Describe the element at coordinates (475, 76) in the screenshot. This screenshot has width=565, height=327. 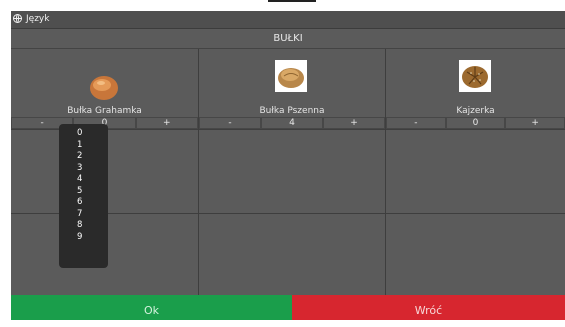
I see `kaiser-roll-image` at that location.